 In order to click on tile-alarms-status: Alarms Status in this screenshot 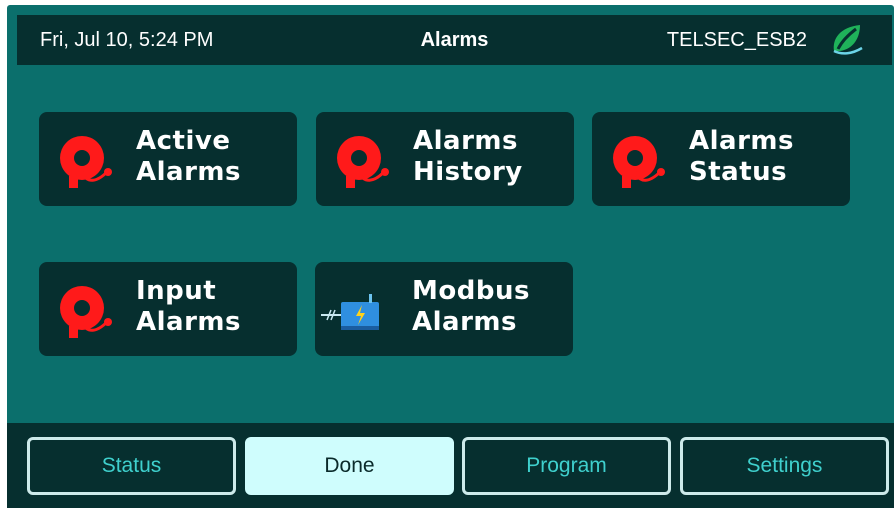, I will do `click(721, 159)`.